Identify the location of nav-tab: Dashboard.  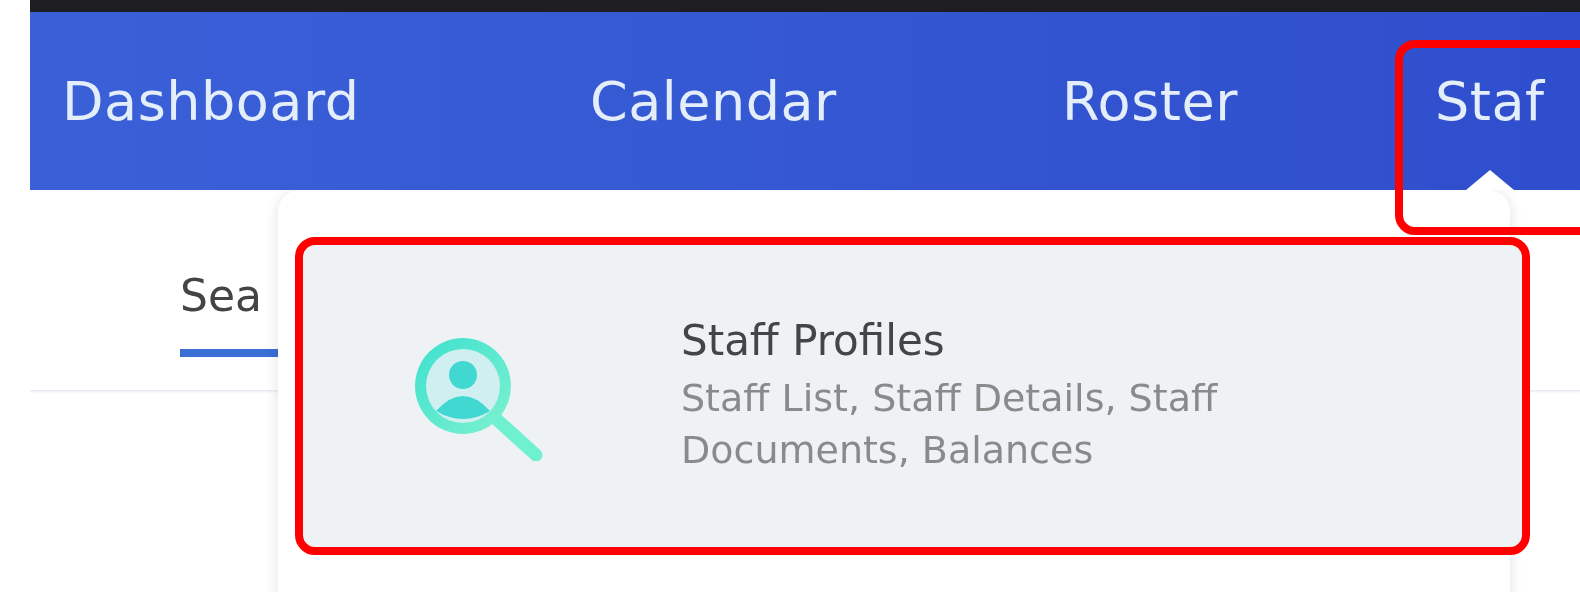
(211, 101).